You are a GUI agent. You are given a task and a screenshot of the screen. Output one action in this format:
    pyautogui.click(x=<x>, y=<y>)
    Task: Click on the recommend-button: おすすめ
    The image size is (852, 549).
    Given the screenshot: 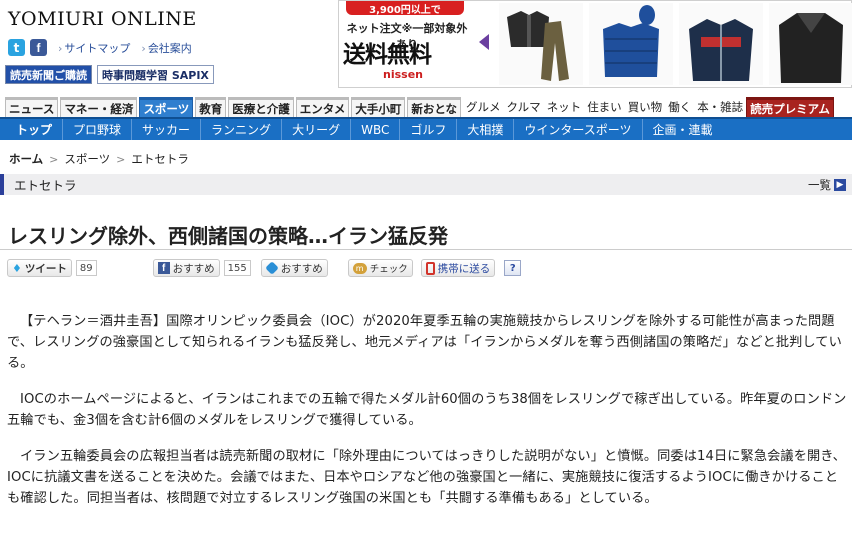 What is the action you would take?
    pyautogui.click(x=294, y=268)
    